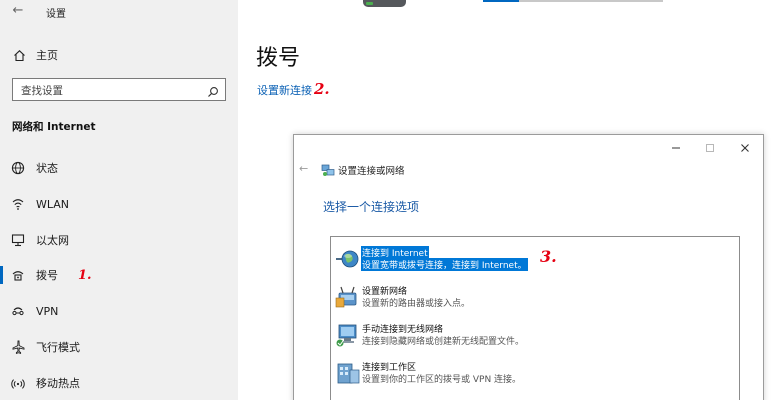 This screenshot has height=400, width=777. I want to click on annotation-step-3: 3., so click(548, 256).